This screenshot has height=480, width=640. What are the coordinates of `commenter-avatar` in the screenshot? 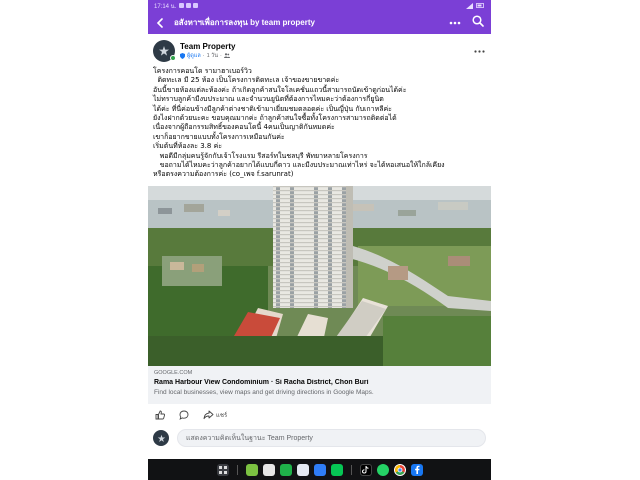 It's located at (161, 438).